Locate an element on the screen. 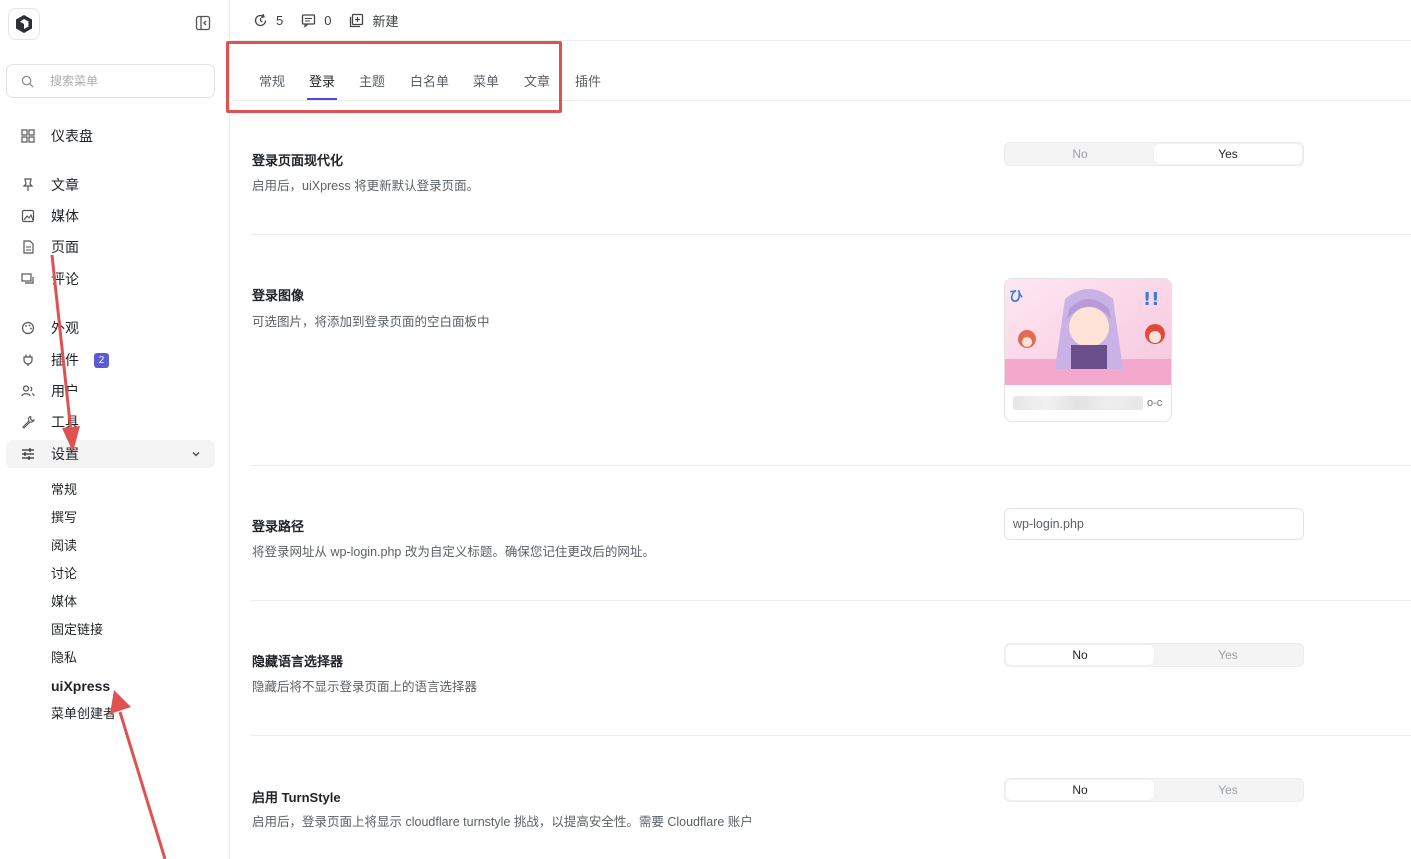  sidebar-item-appearance: 外观 is located at coordinates (110, 328).